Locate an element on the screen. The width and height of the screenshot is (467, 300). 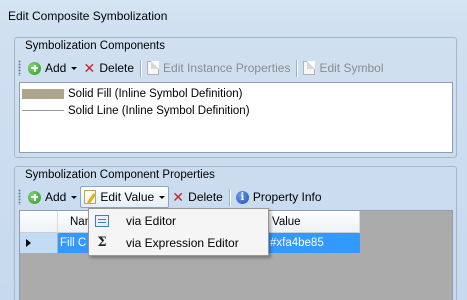
list-item: Solid Fill (Inline Symbol Definition) is located at coordinates (132, 93).